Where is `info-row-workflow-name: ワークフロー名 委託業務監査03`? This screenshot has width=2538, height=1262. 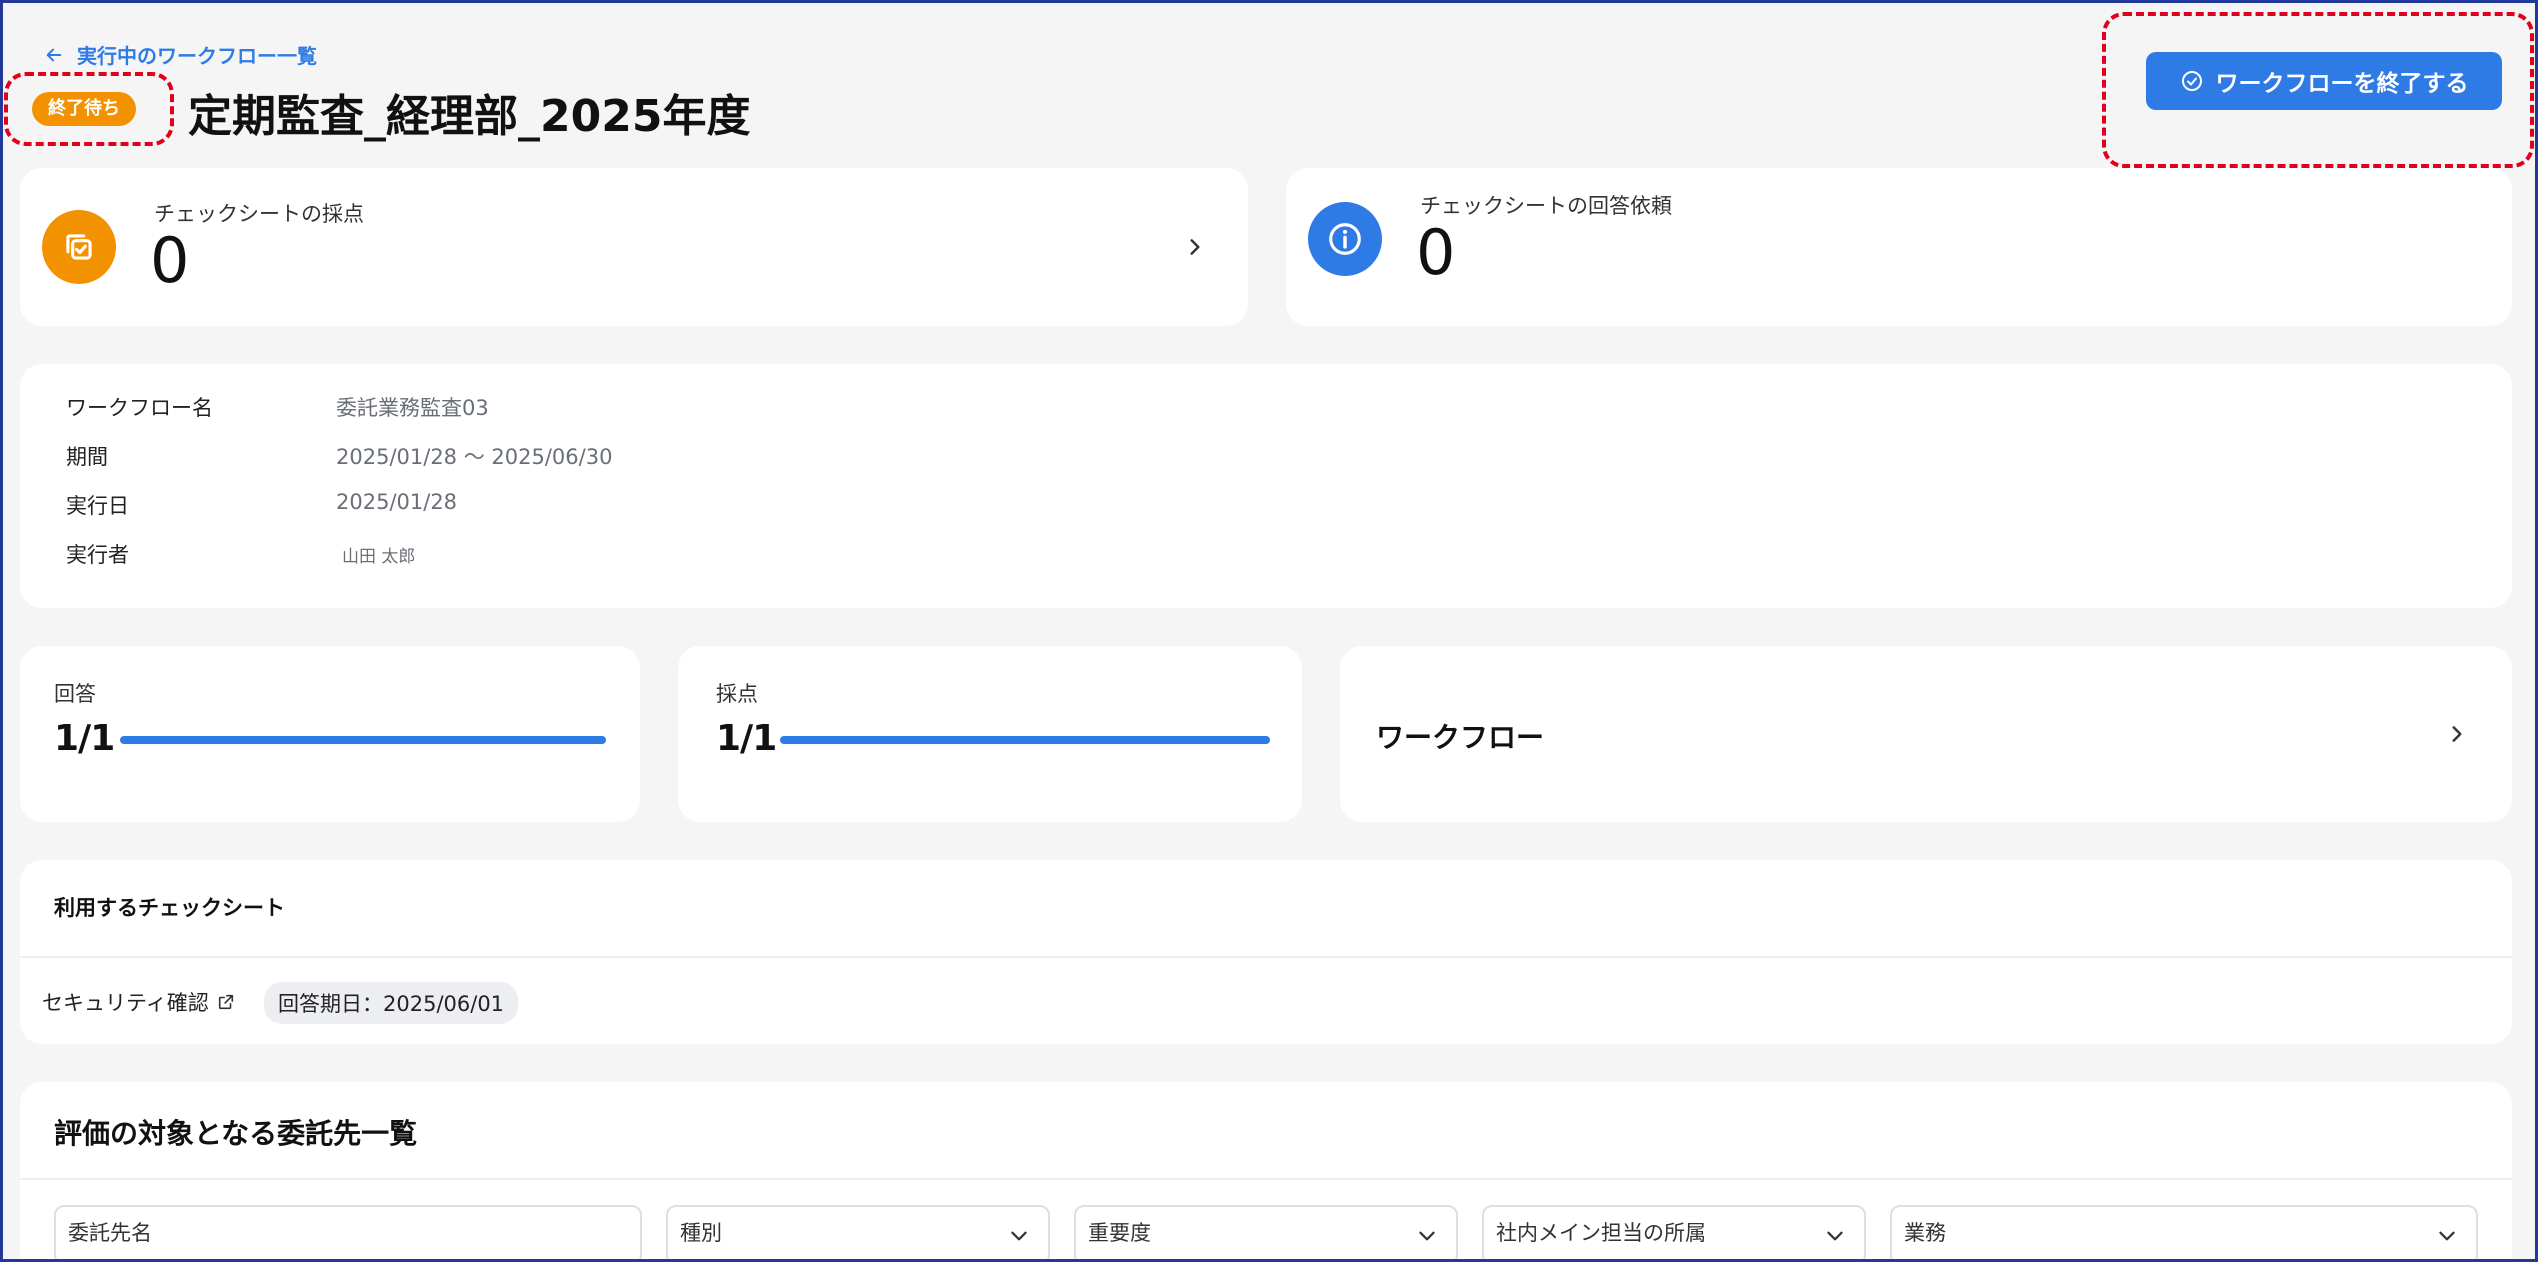 info-row-workflow-name: ワークフロー名 委託業務監査03 is located at coordinates (277, 407).